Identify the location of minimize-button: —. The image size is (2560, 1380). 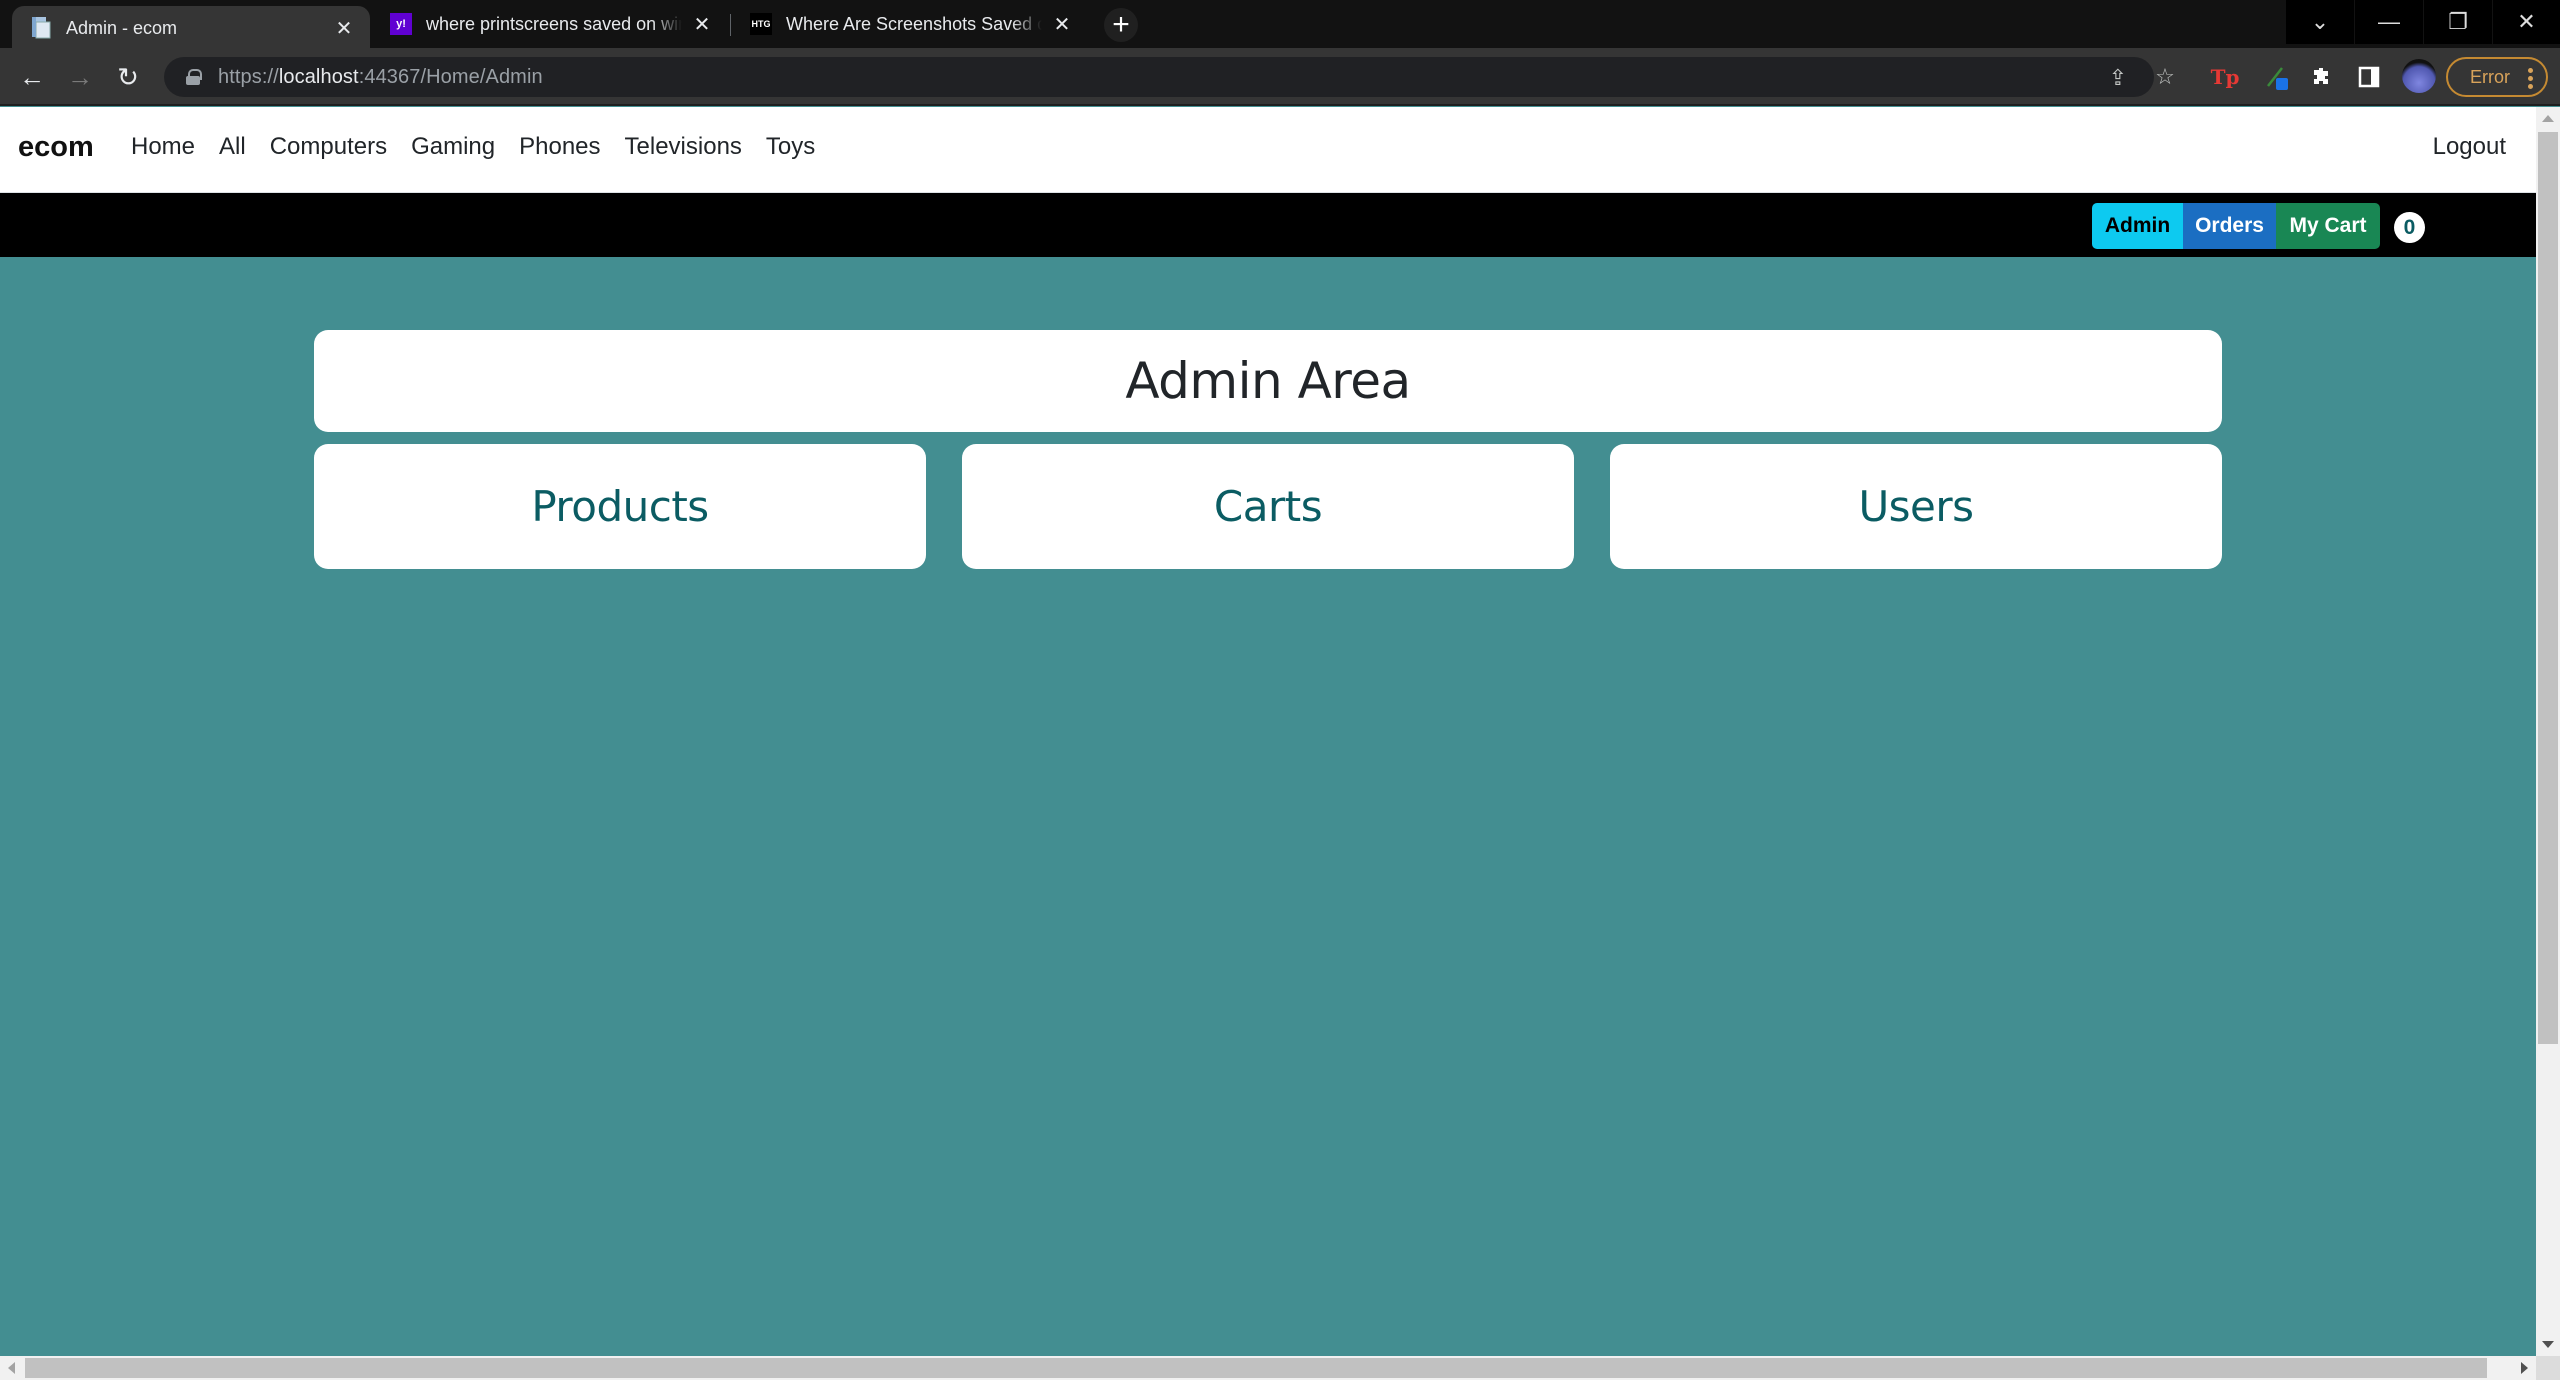
(2389, 22).